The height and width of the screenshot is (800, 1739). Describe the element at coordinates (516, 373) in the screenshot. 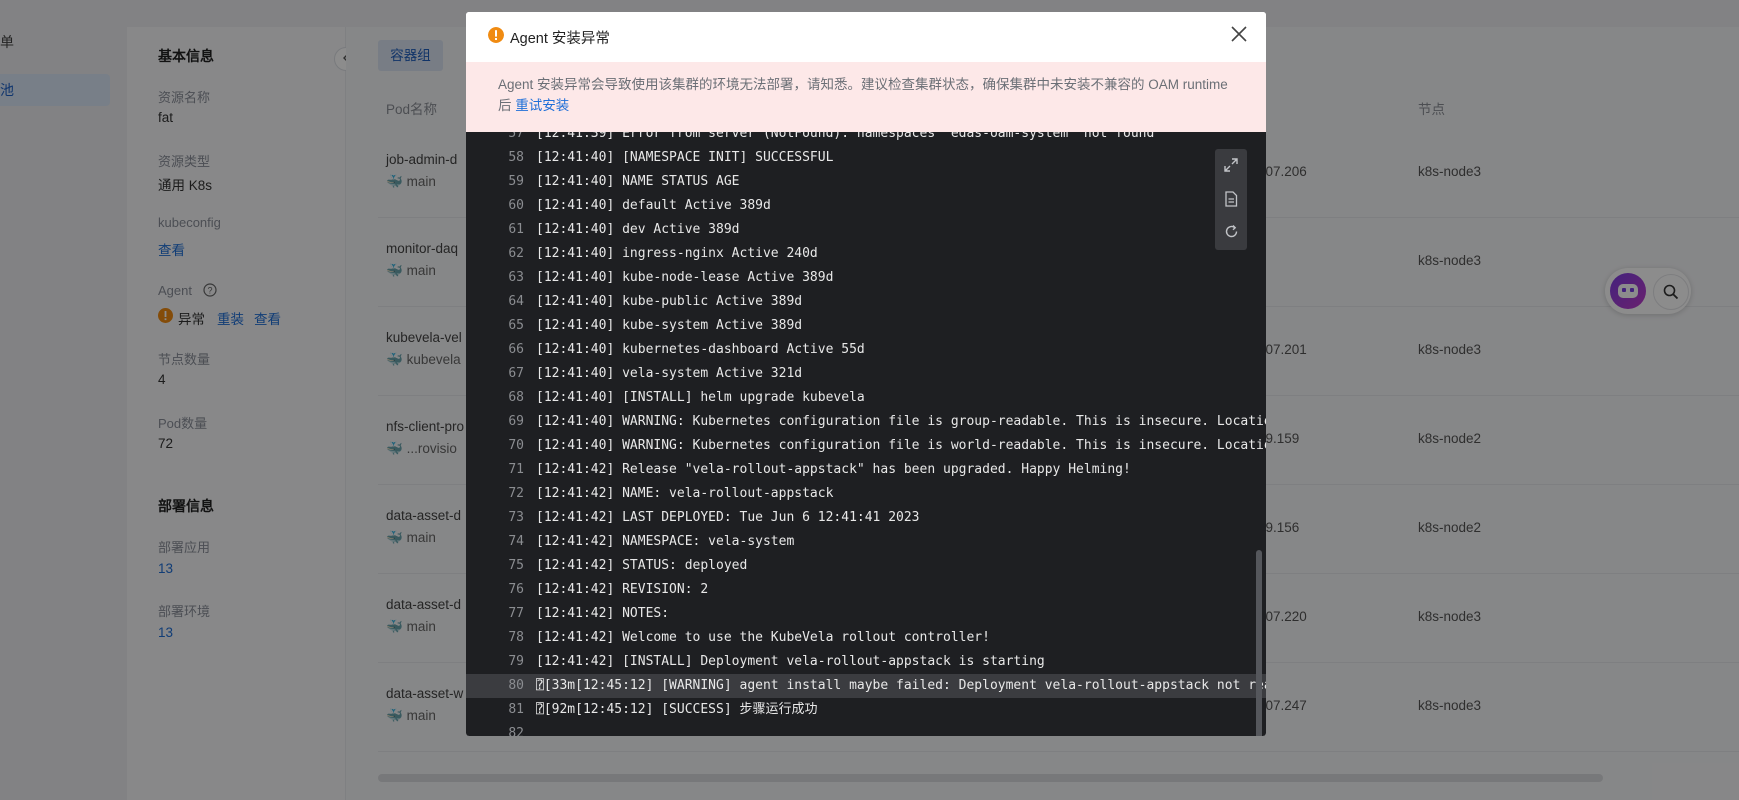

I see `log-line-number: 67` at that location.